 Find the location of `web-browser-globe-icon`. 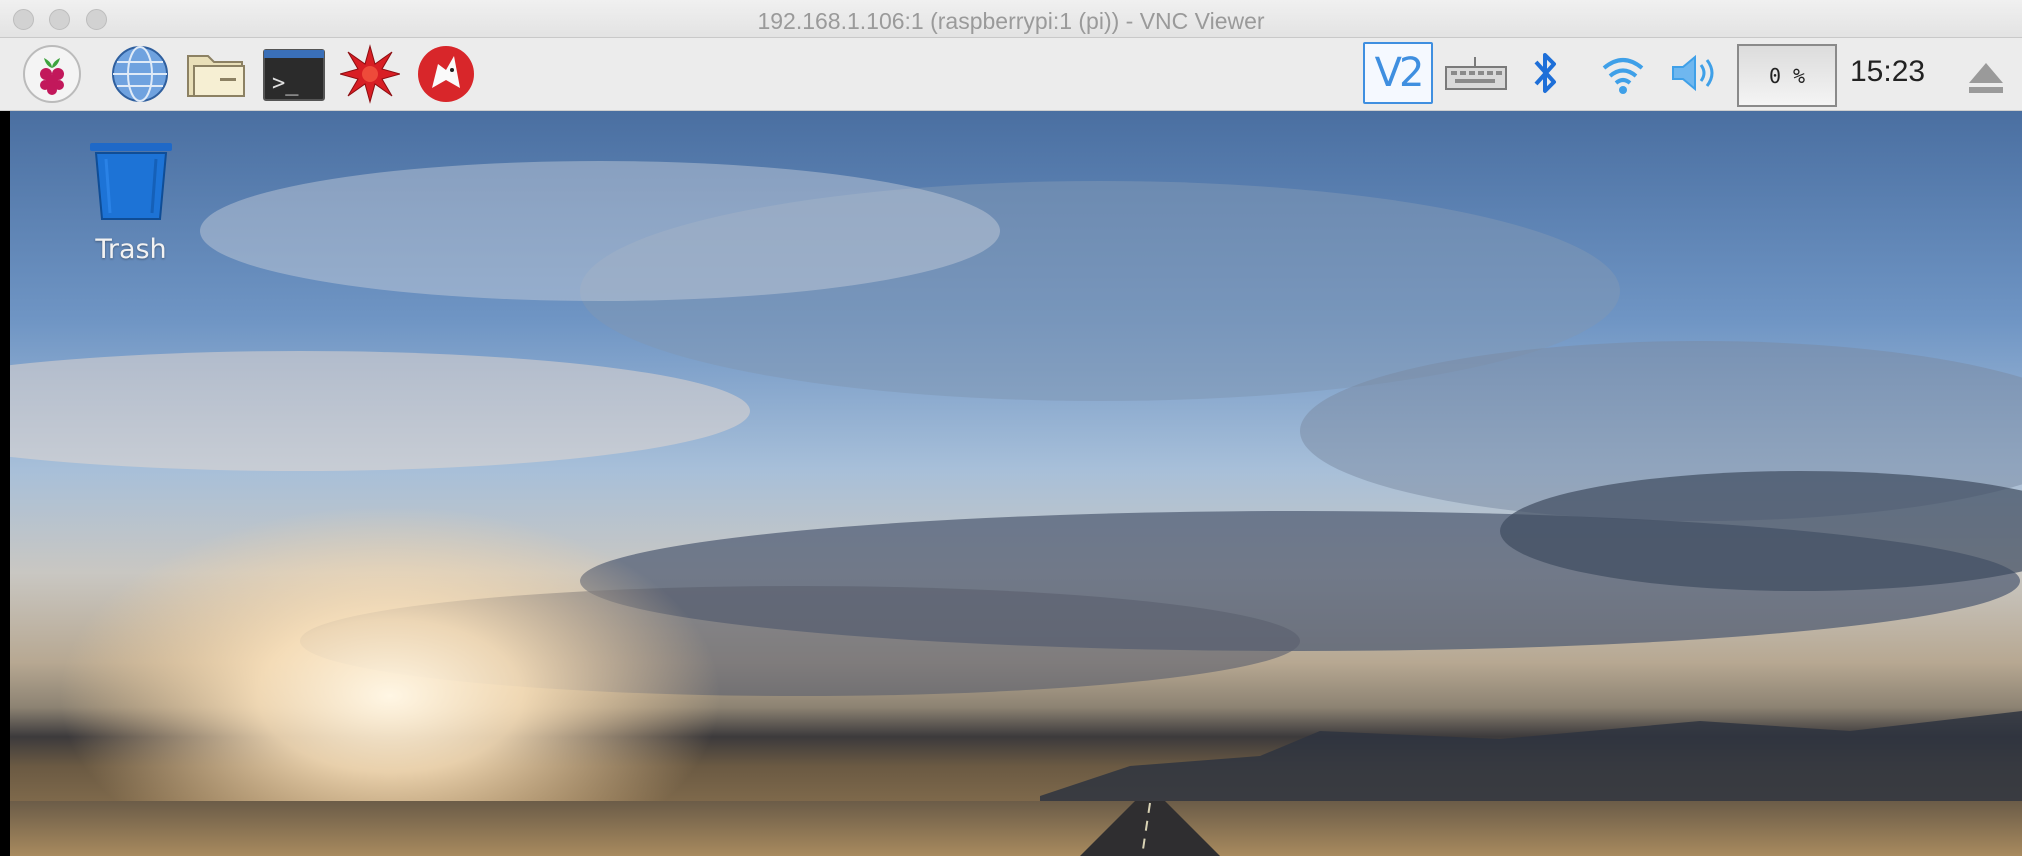

web-browser-globe-icon is located at coordinates (140, 74).